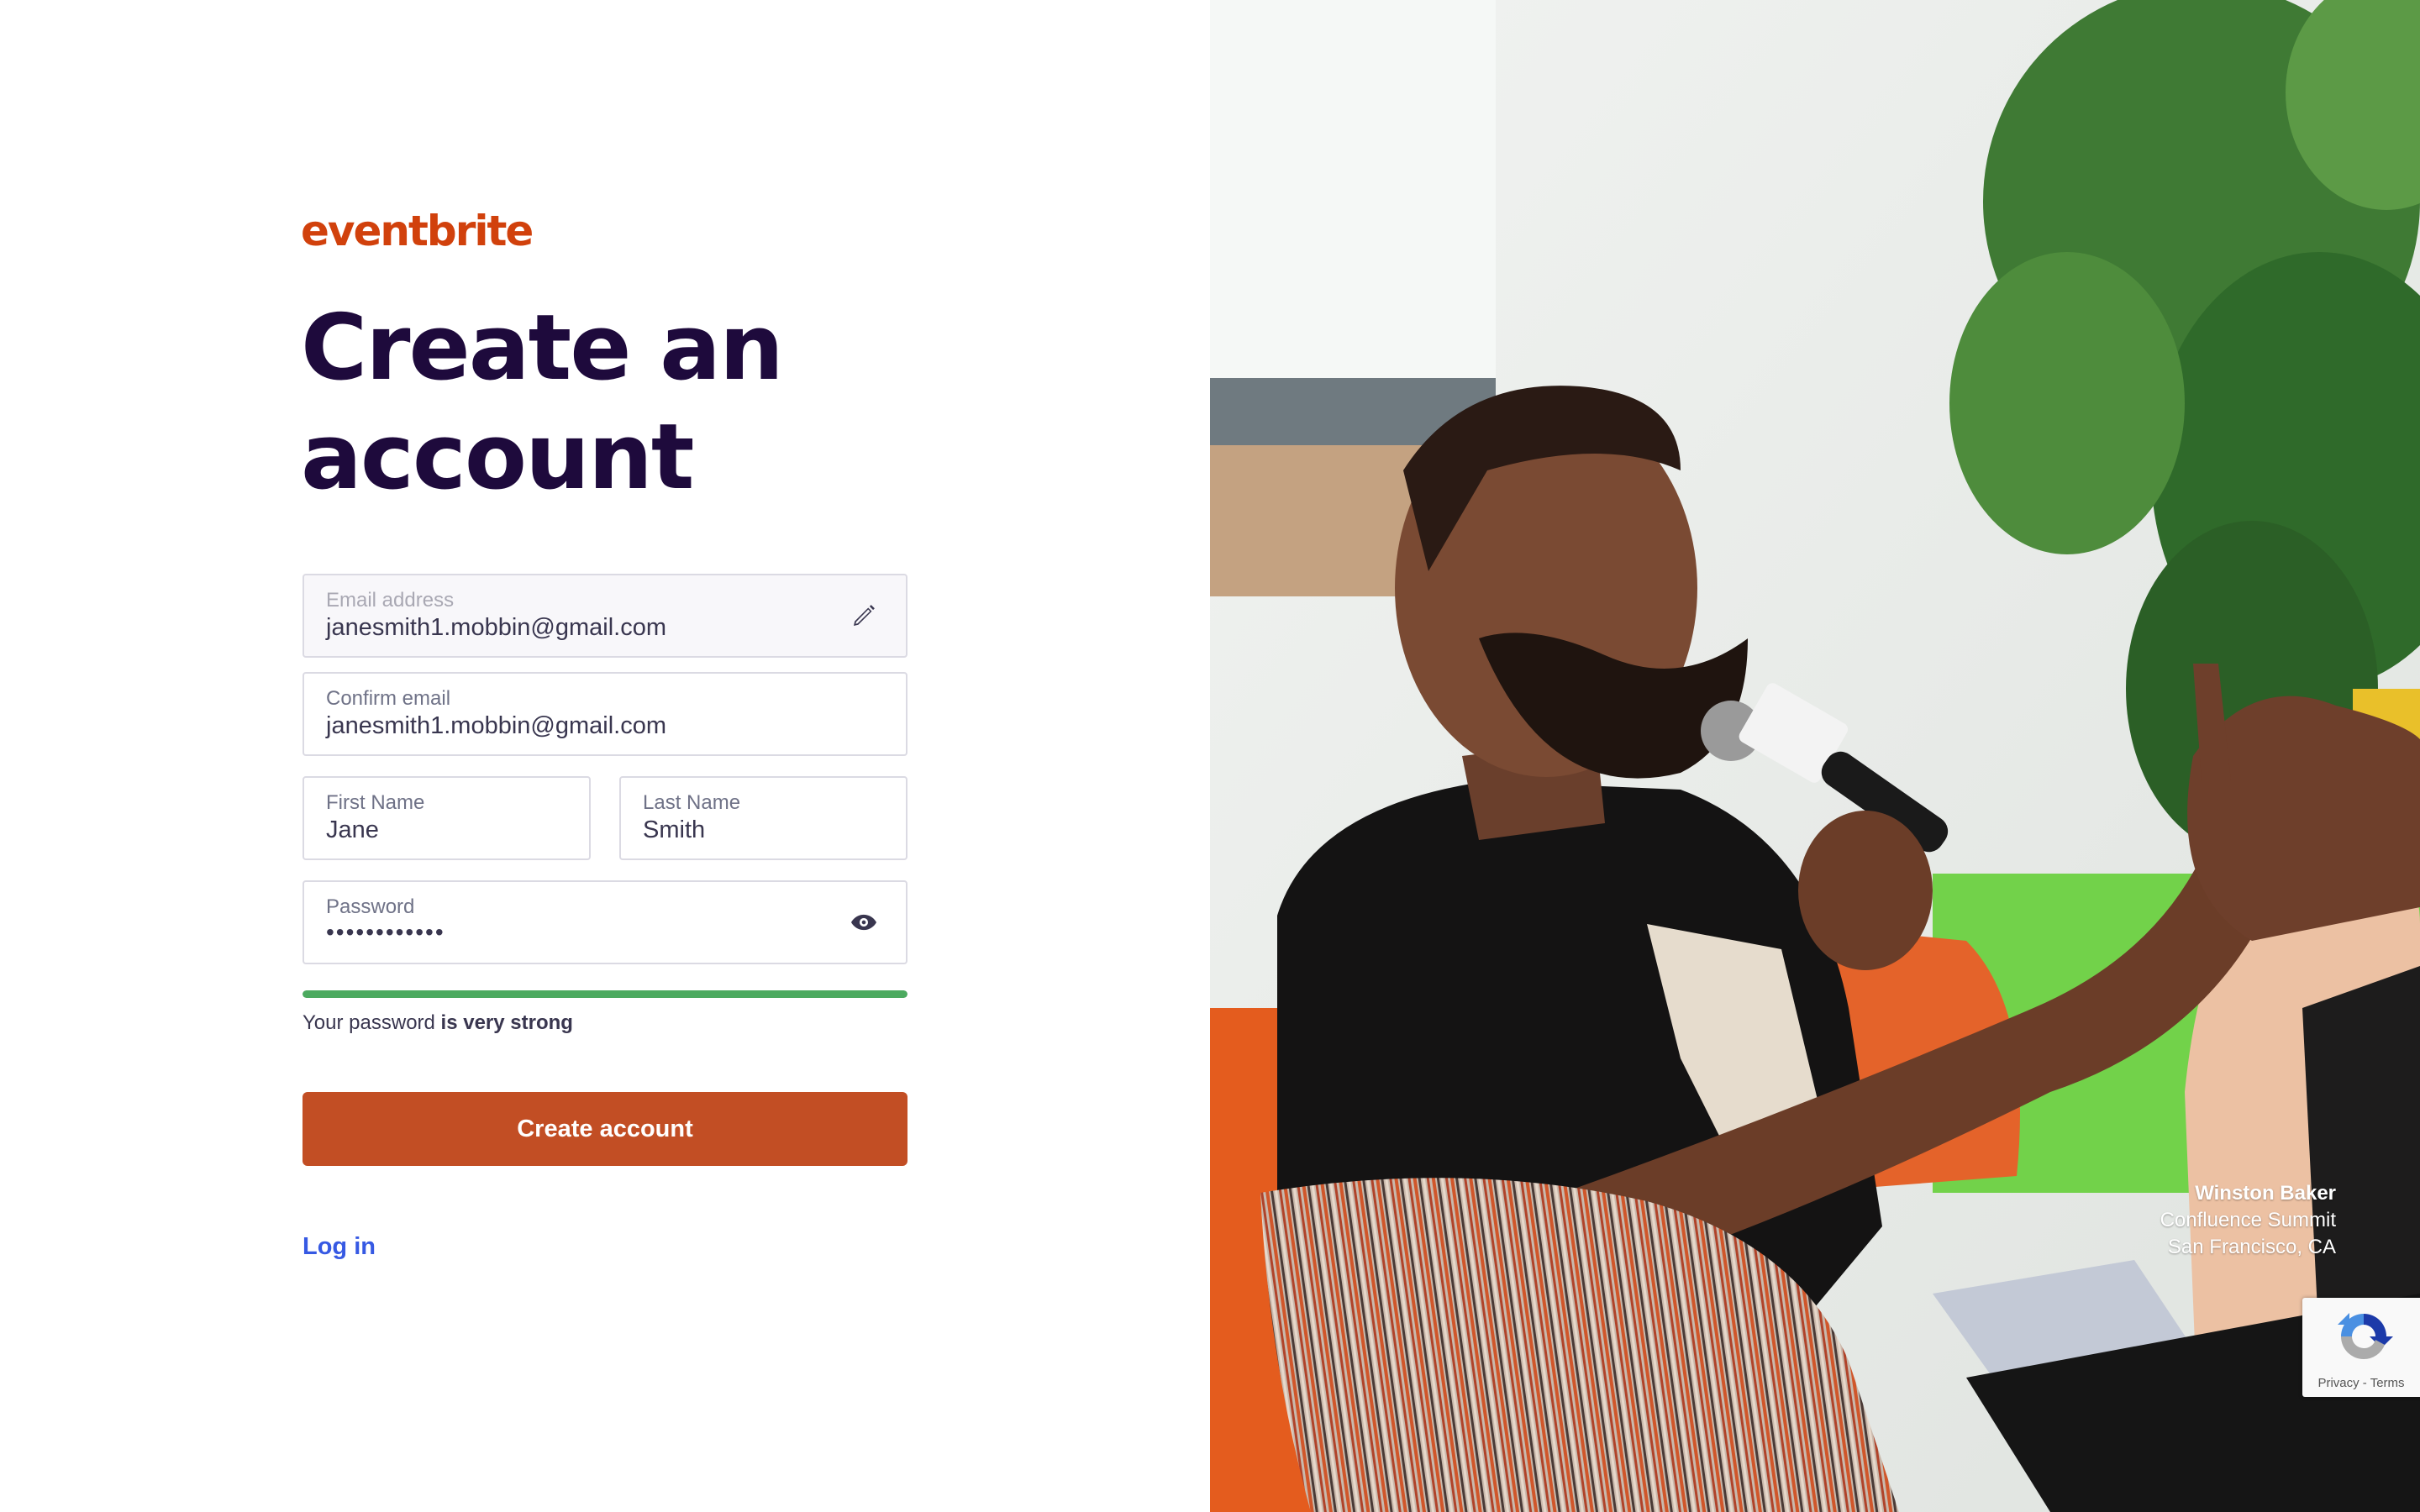 This screenshot has height=1512, width=2420. Describe the element at coordinates (496, 725) in the screenshot. I see `confirm-email-value: janesmith1.mobbin@gmail.com` at that location.